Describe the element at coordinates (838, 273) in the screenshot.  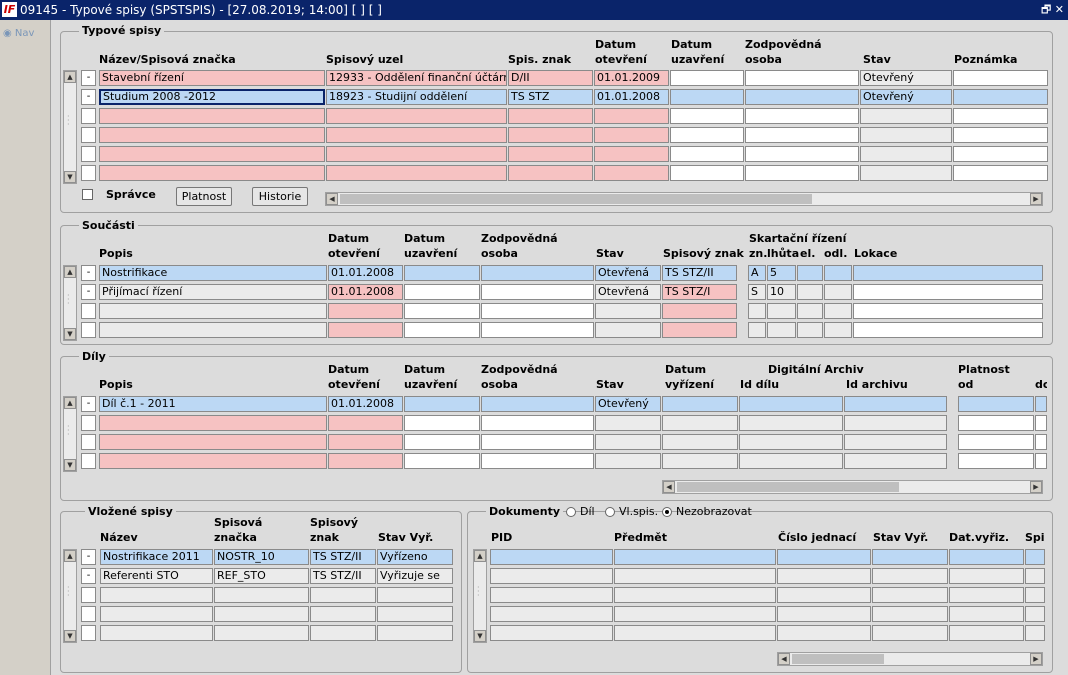
I see `cell-odl` at that location.